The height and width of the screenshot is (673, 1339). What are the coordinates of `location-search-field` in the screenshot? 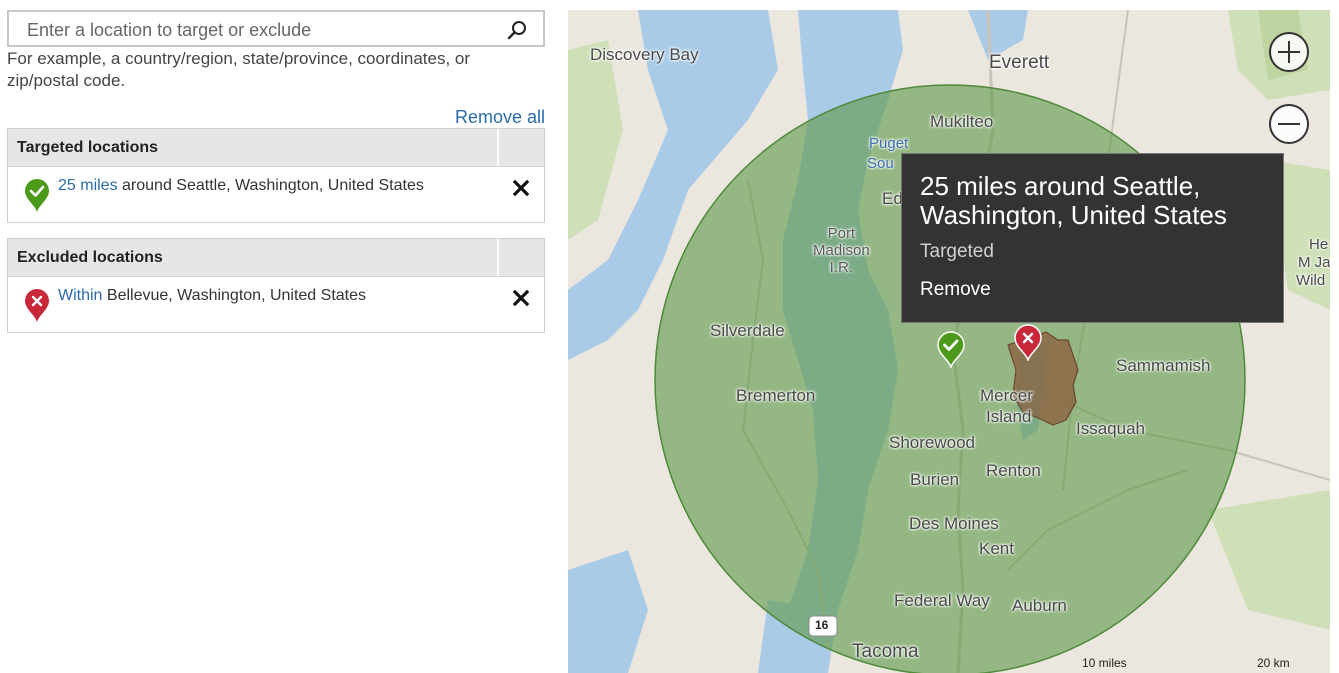 It's located at (276, 28).